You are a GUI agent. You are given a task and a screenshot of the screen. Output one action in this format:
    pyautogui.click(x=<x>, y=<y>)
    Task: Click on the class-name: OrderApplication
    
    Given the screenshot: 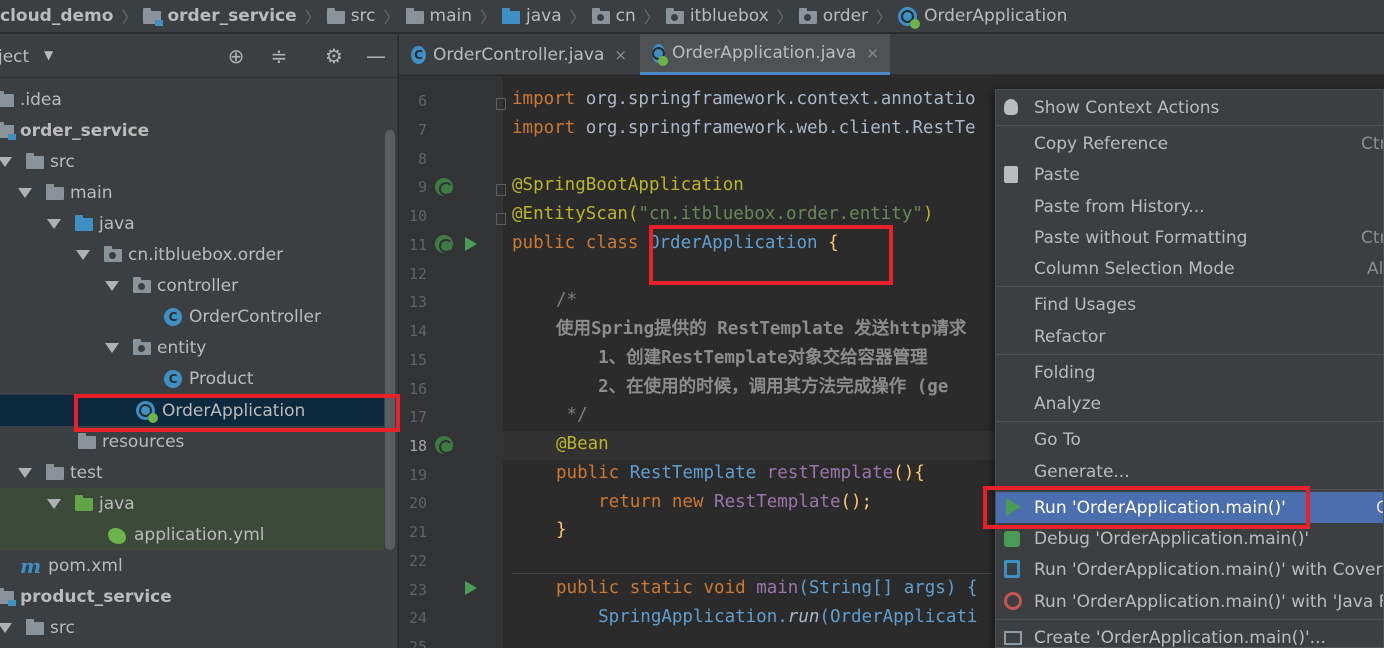 What is the action you would take?
    pyautogui.click(x=733, y=243)
    